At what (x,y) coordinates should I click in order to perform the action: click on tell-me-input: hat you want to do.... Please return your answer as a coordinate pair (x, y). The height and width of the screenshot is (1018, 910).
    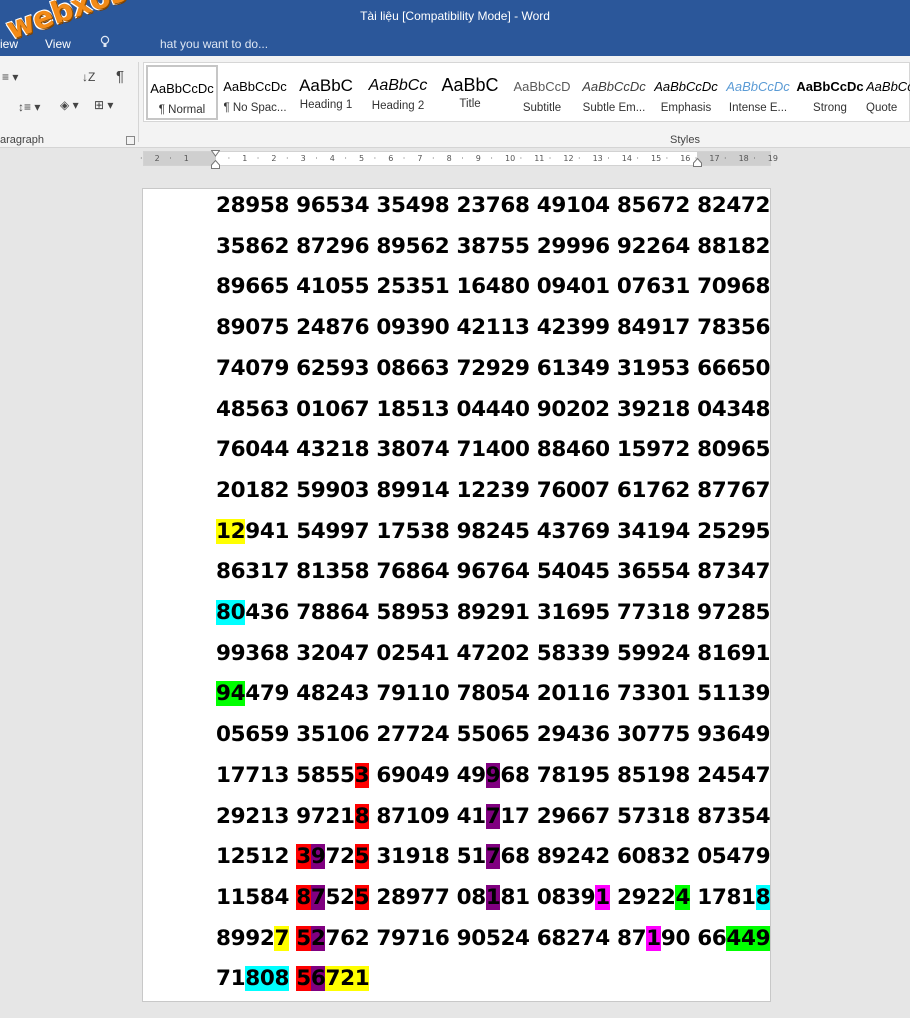
    Looking at the image, I should click on (214, 44).